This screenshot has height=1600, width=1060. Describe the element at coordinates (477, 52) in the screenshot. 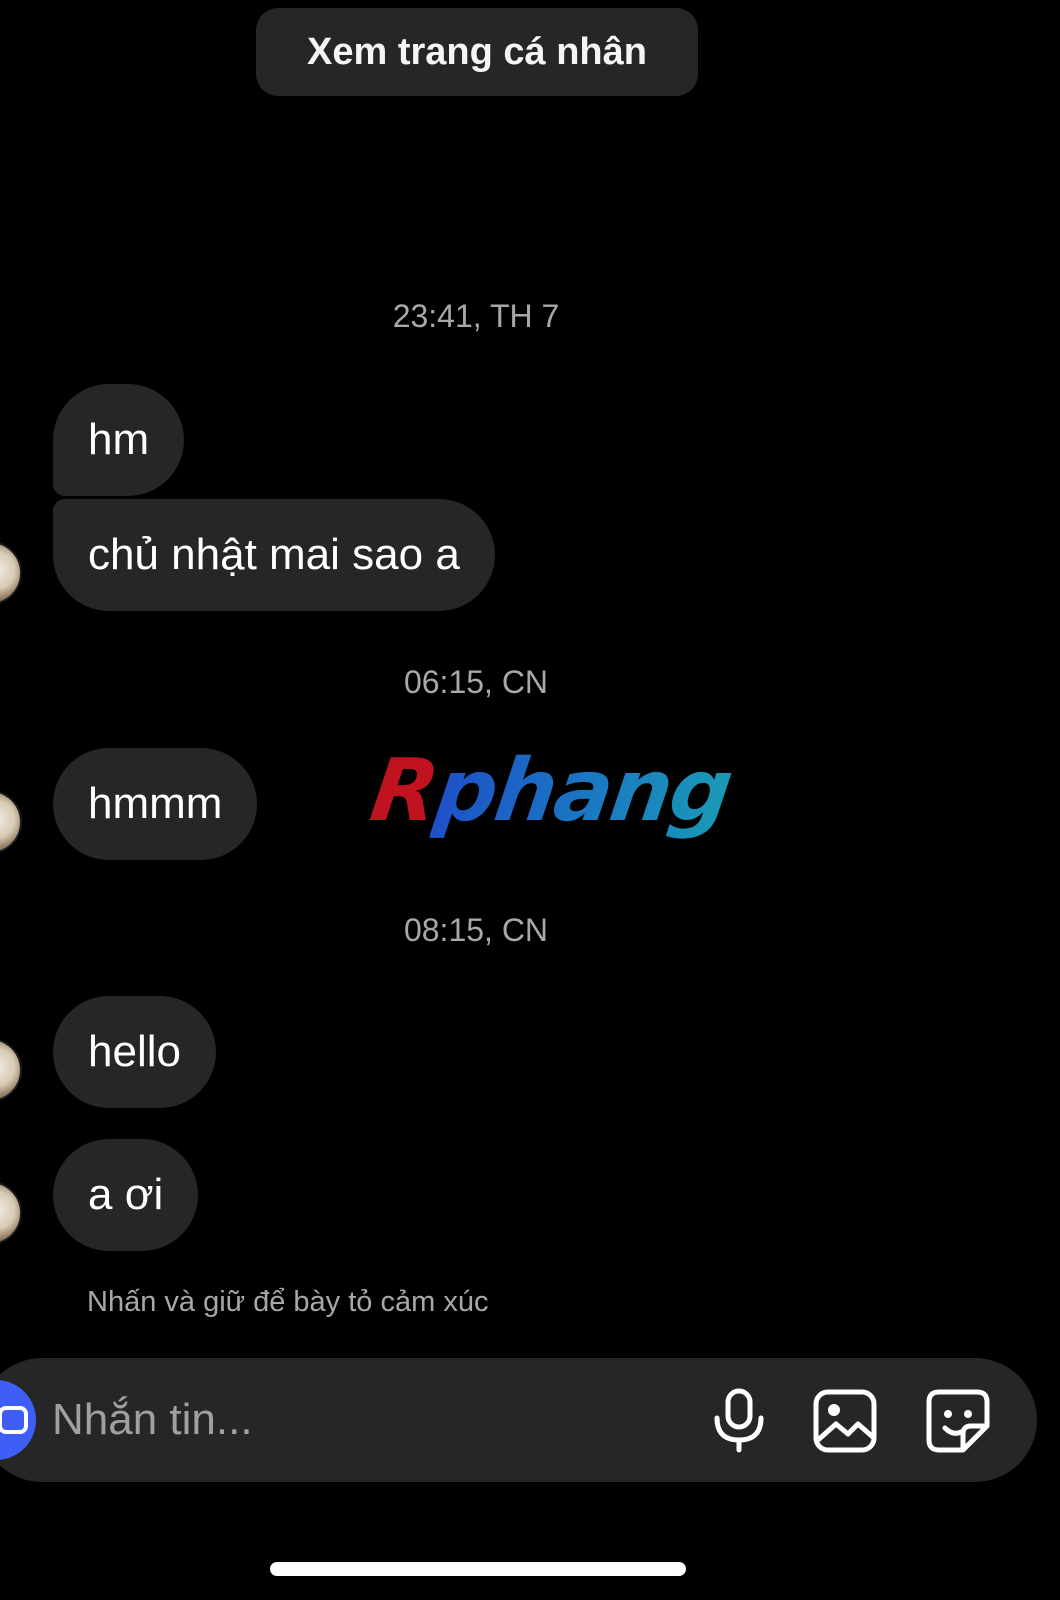

I see `view-profile-button: Xem trang cá nhân` at that location.